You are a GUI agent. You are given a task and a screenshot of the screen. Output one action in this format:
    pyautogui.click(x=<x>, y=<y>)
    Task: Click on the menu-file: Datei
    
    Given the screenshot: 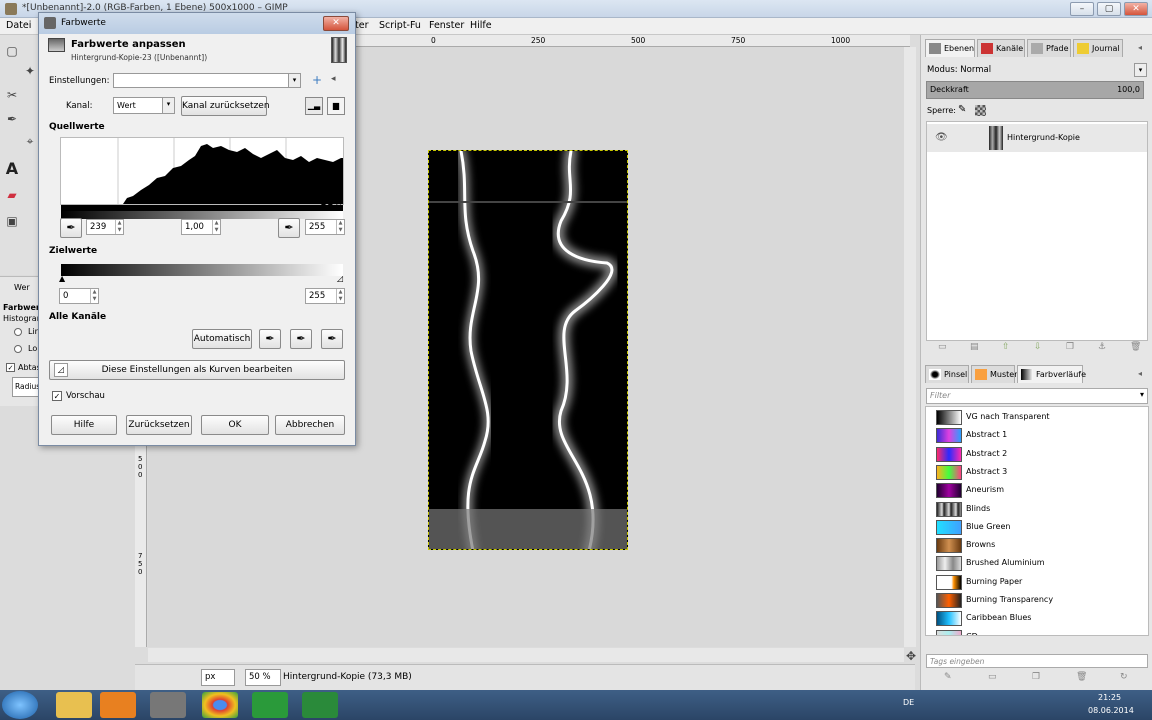 What is the action you would take?
    pyautogui.click(x=18, y=25)
    